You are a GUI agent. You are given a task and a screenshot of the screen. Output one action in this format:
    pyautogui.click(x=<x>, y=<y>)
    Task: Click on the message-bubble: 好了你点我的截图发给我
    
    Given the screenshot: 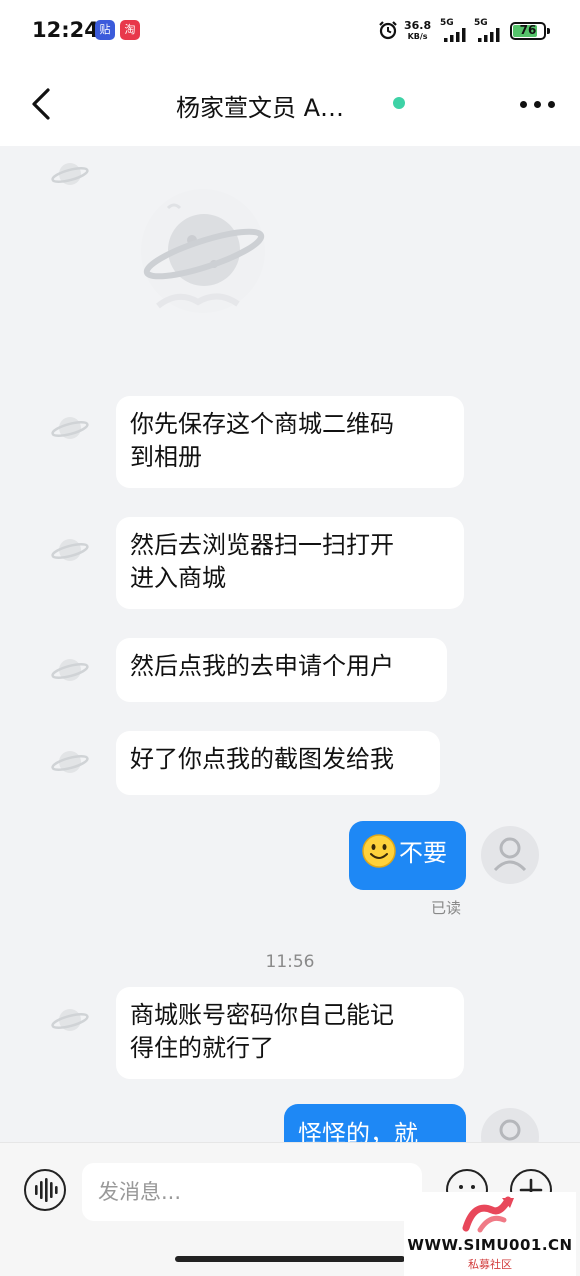 What is the action you would take?
    pyautogui.click(x=278, y=763)
    